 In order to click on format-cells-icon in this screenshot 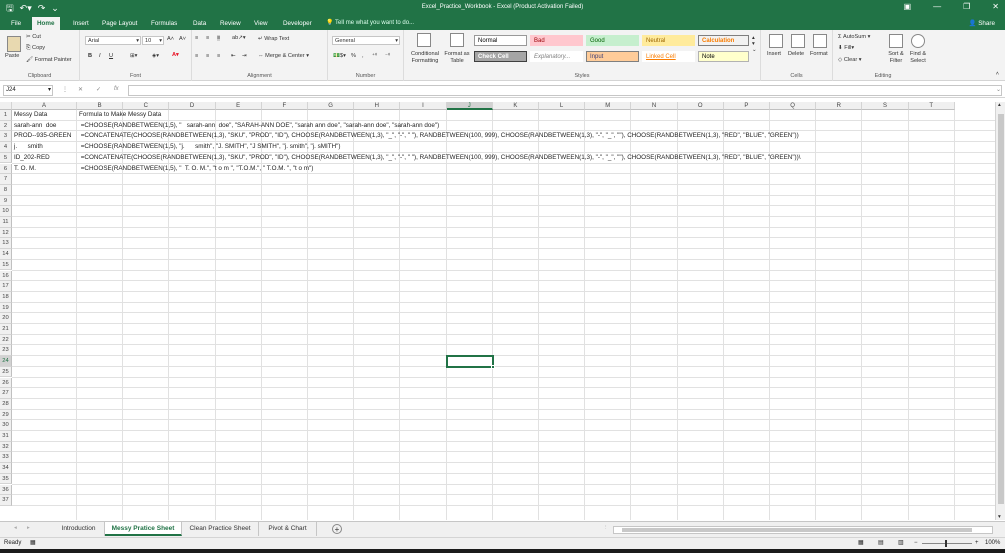, I will do `click(820, 41)`.